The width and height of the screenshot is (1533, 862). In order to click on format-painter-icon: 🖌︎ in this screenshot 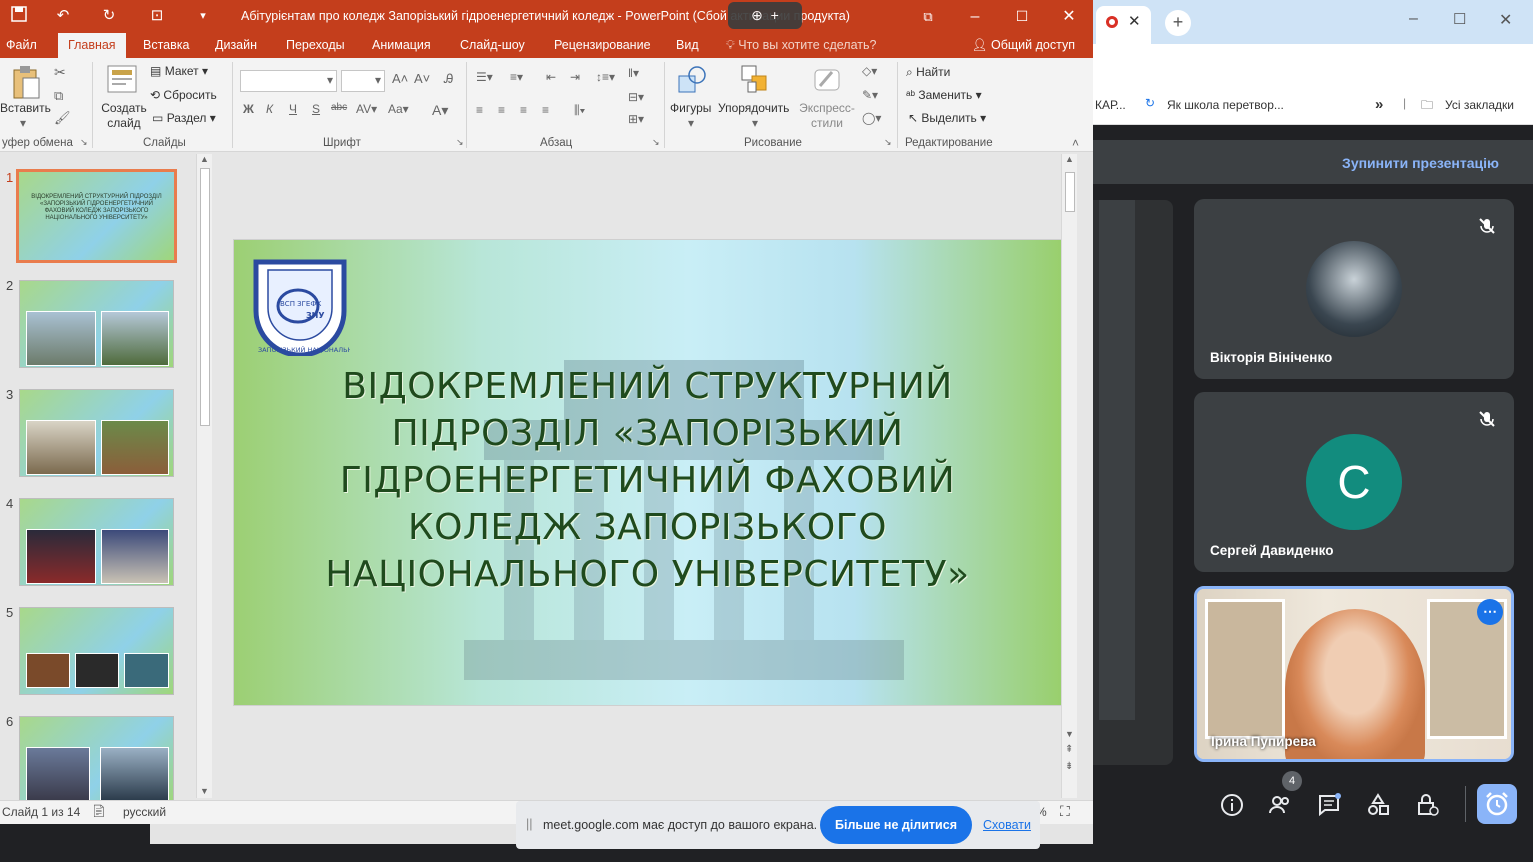, I will do `click(62, 118)`.